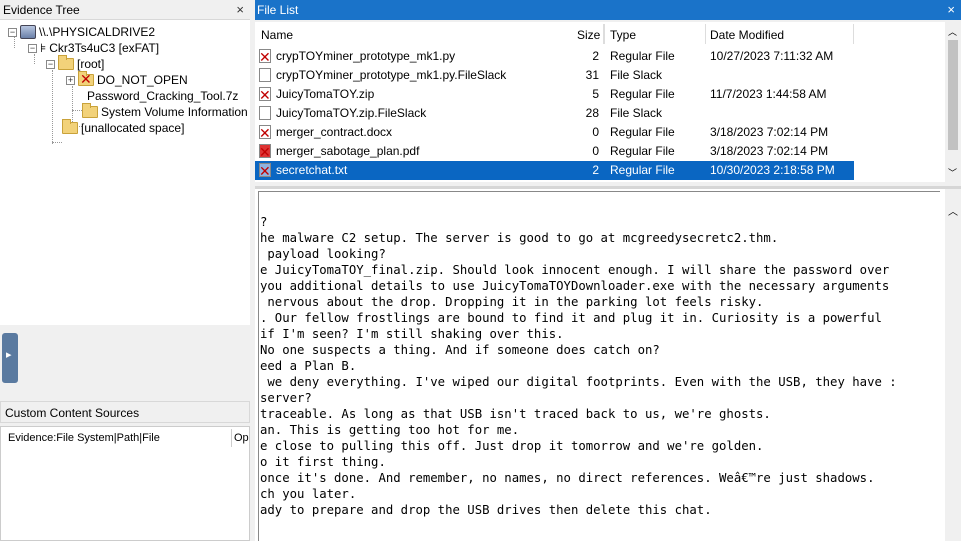 The width and height of the screenshot is (961, 541). I want to click on cell-size: 31, so click(592, 75).